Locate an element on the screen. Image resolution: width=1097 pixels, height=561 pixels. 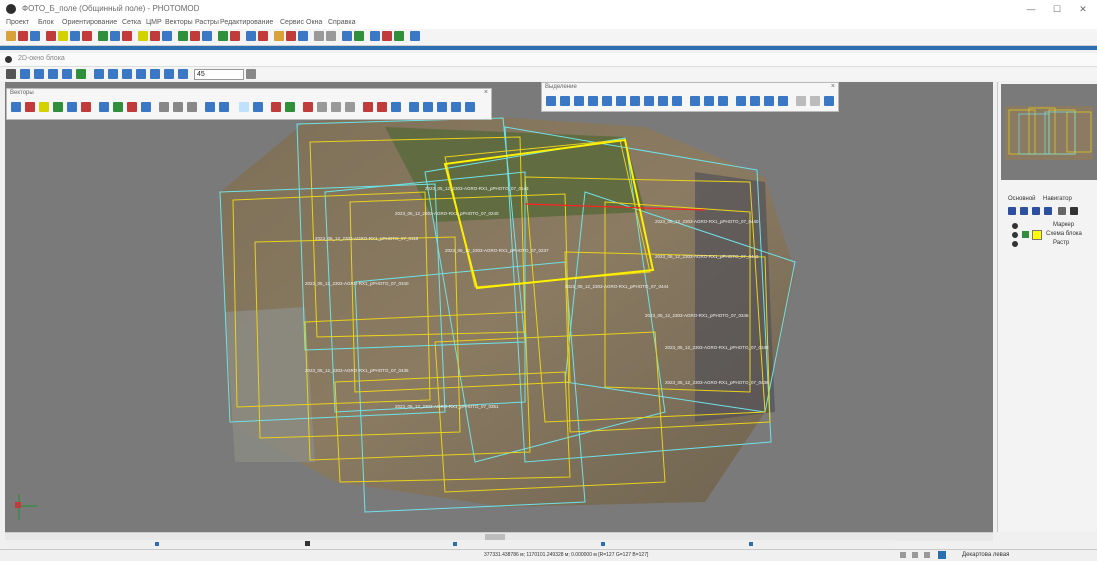
menu-item-rasters: Растры is located at coordinates (207, 22).